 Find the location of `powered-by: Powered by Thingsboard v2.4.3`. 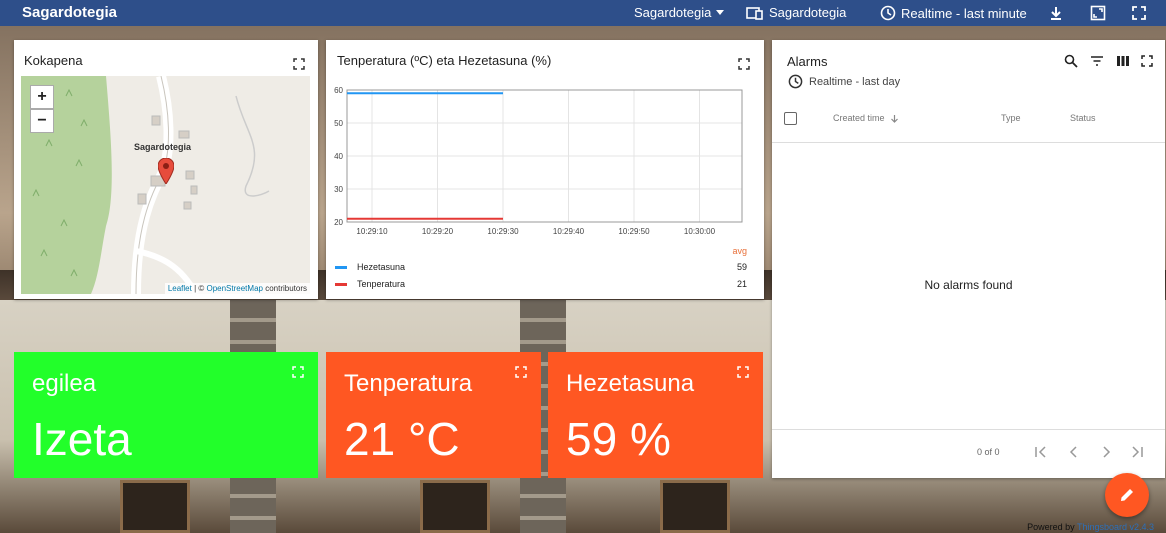

powered-by: Powered by Thingsboard v2.4.3 is located at coordinates (1090, 527).